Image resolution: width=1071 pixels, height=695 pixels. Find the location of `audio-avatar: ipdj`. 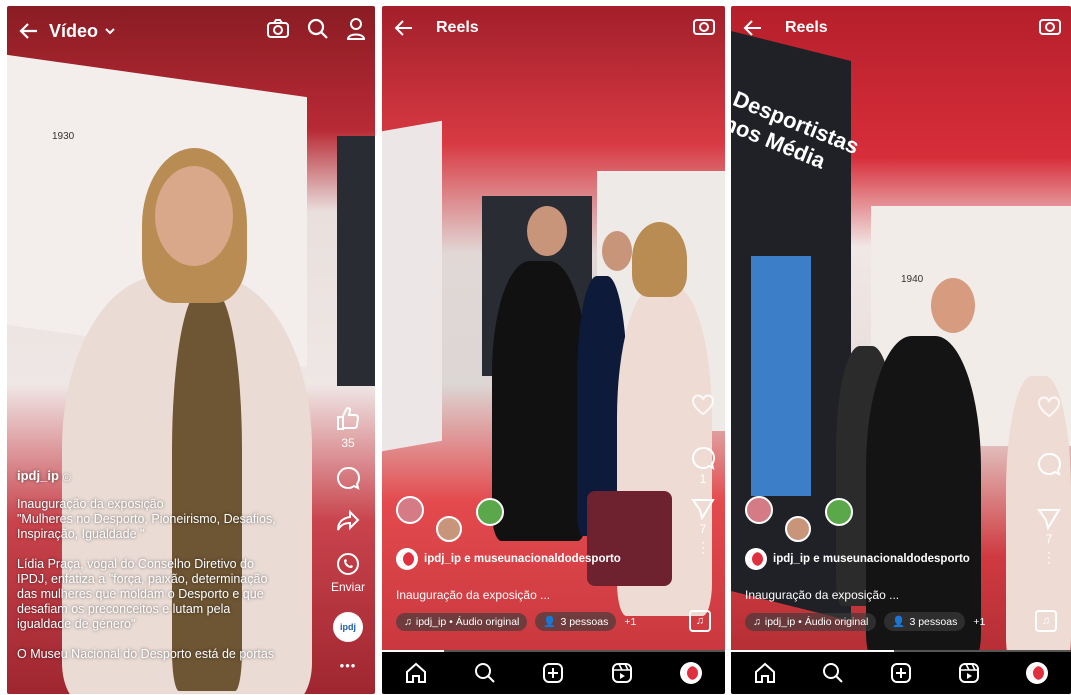

audio-avatar: ipdj is located at coordinates (347, 627).